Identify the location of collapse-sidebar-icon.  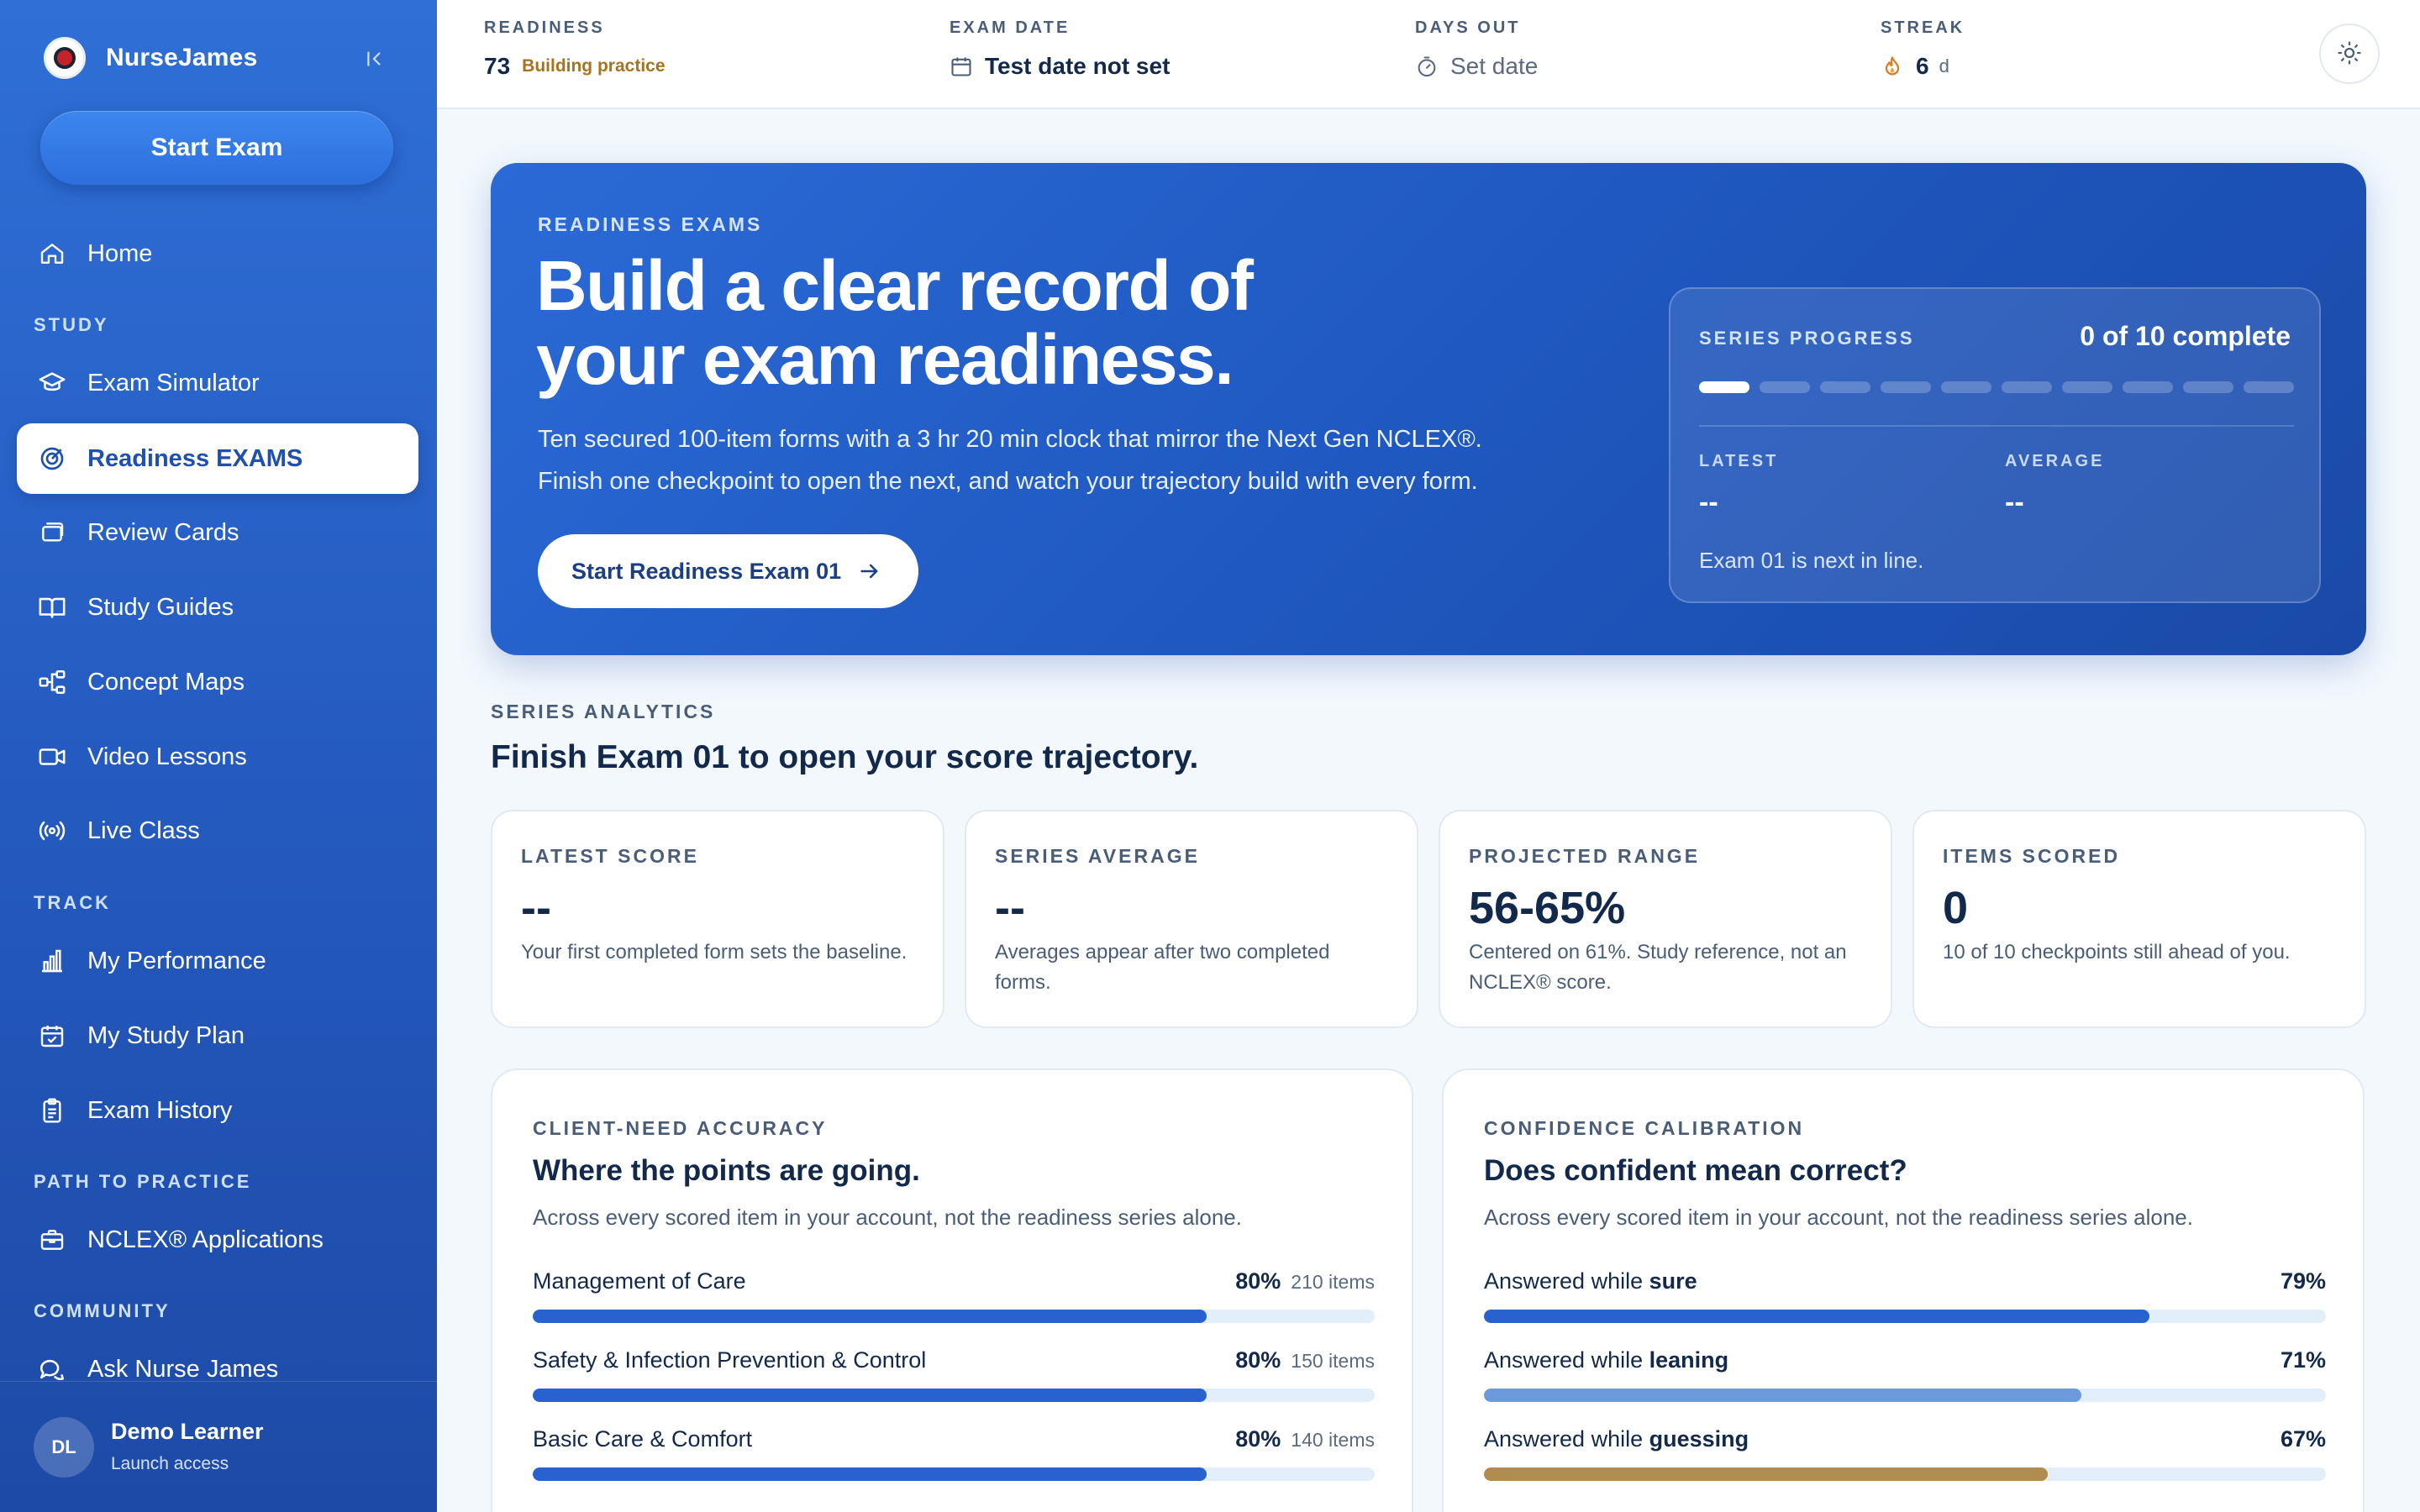
(375, 59).